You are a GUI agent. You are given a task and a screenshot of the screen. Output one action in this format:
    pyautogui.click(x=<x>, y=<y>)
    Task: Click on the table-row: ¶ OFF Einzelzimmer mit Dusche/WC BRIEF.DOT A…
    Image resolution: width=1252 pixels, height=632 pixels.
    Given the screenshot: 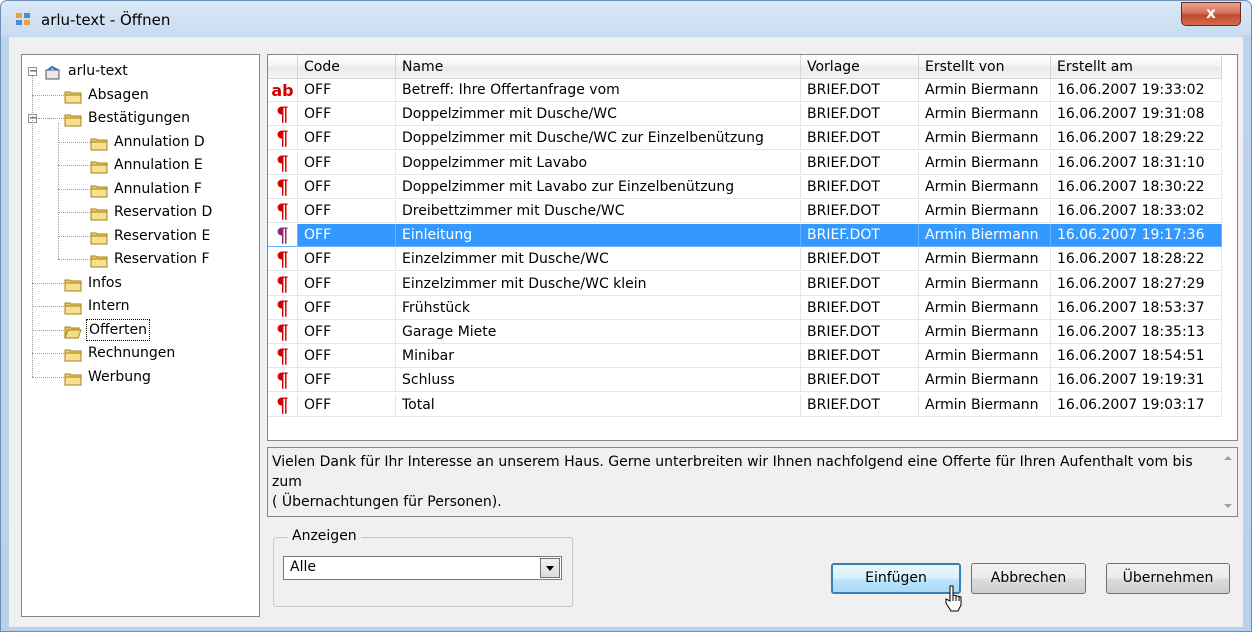 What is the action you would take?
    pyautogui.click(x=749, y=260)
    